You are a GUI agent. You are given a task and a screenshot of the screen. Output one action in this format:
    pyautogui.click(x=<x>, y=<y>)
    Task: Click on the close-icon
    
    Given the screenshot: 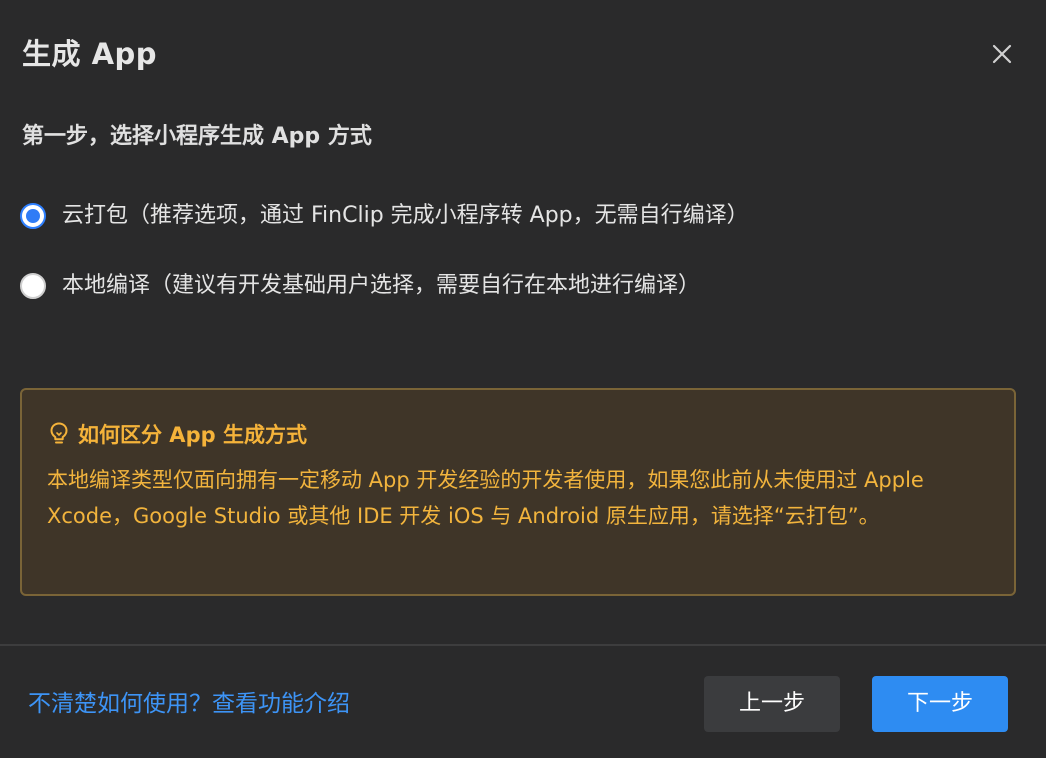 What is the action you would take?
    pyautogui.click(x=1002, y=54)
    